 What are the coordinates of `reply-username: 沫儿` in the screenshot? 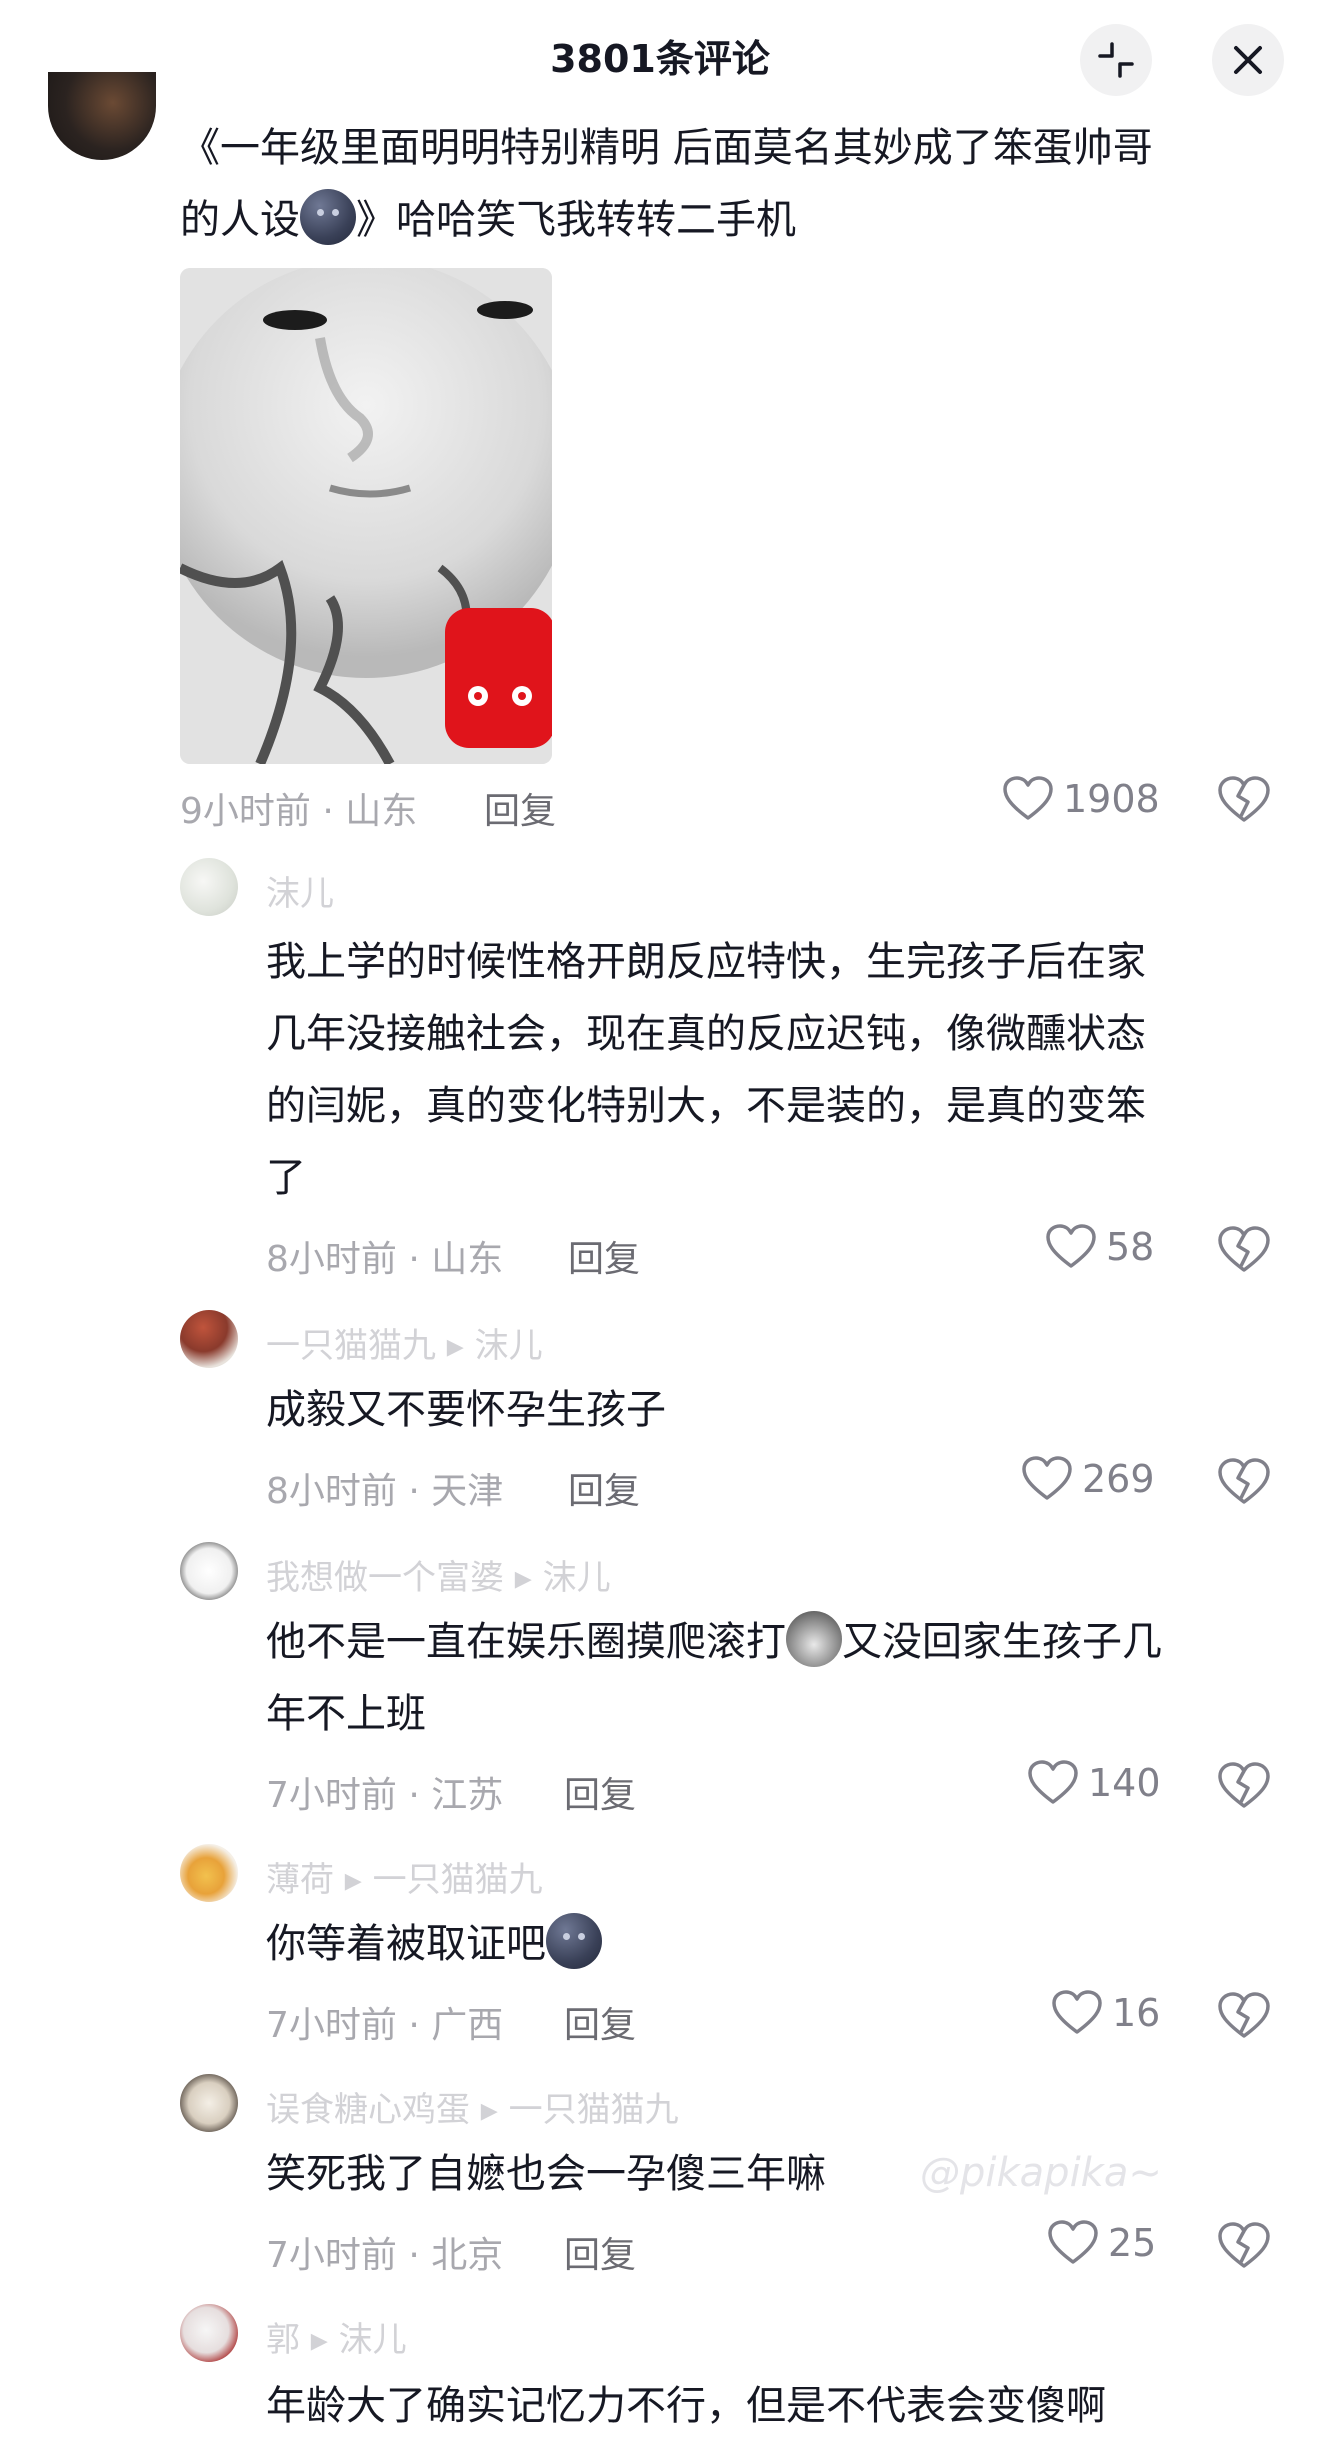 It's located at (300, 890).